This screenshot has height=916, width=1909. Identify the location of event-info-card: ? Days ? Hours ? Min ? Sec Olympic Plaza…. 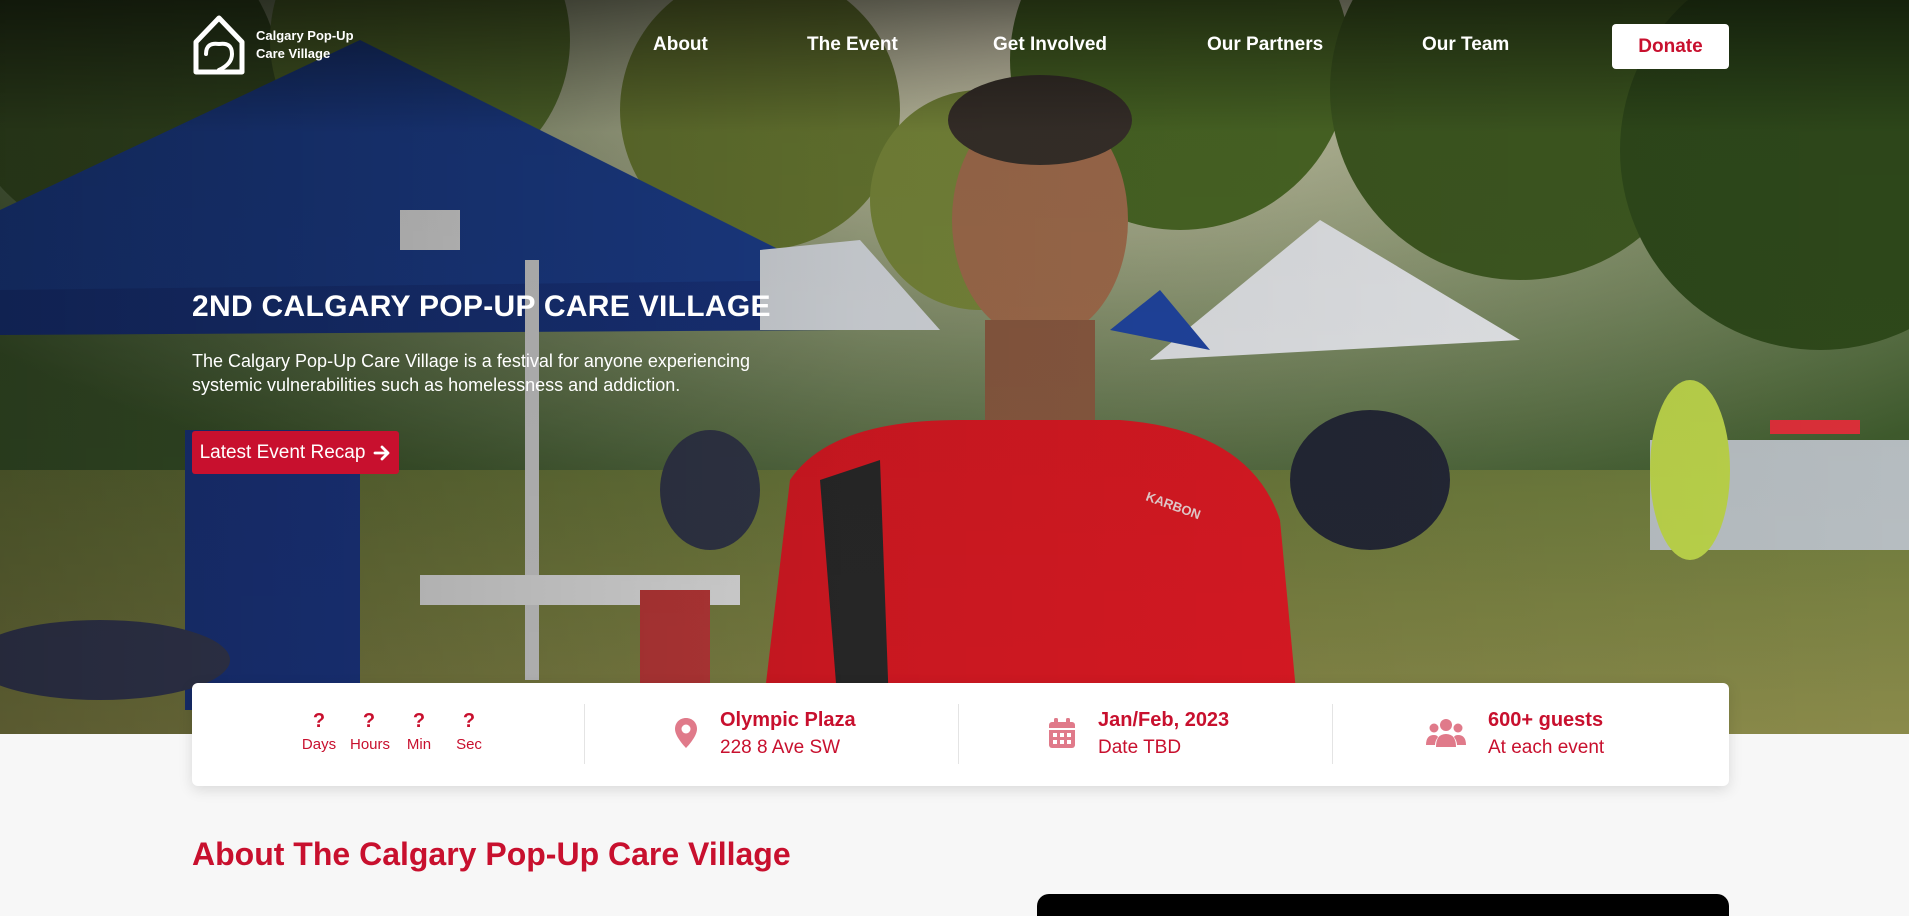
(960, 734).